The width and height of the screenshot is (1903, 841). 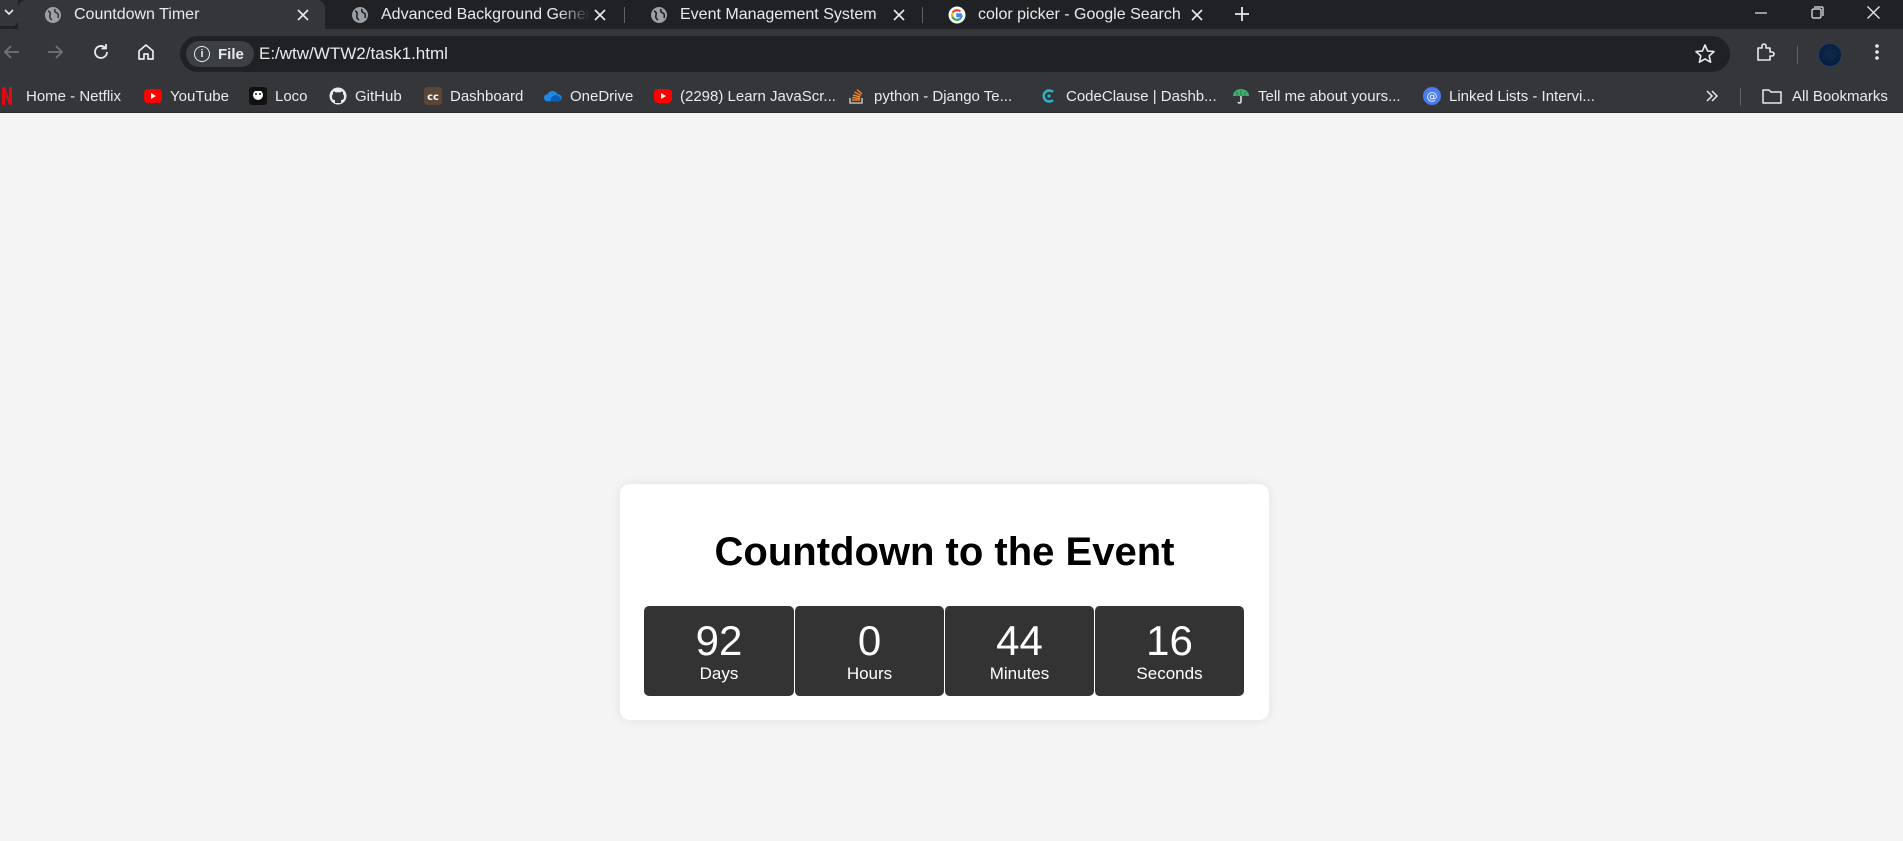 I want to click on tab-search-button, so click(x=9, y=13).